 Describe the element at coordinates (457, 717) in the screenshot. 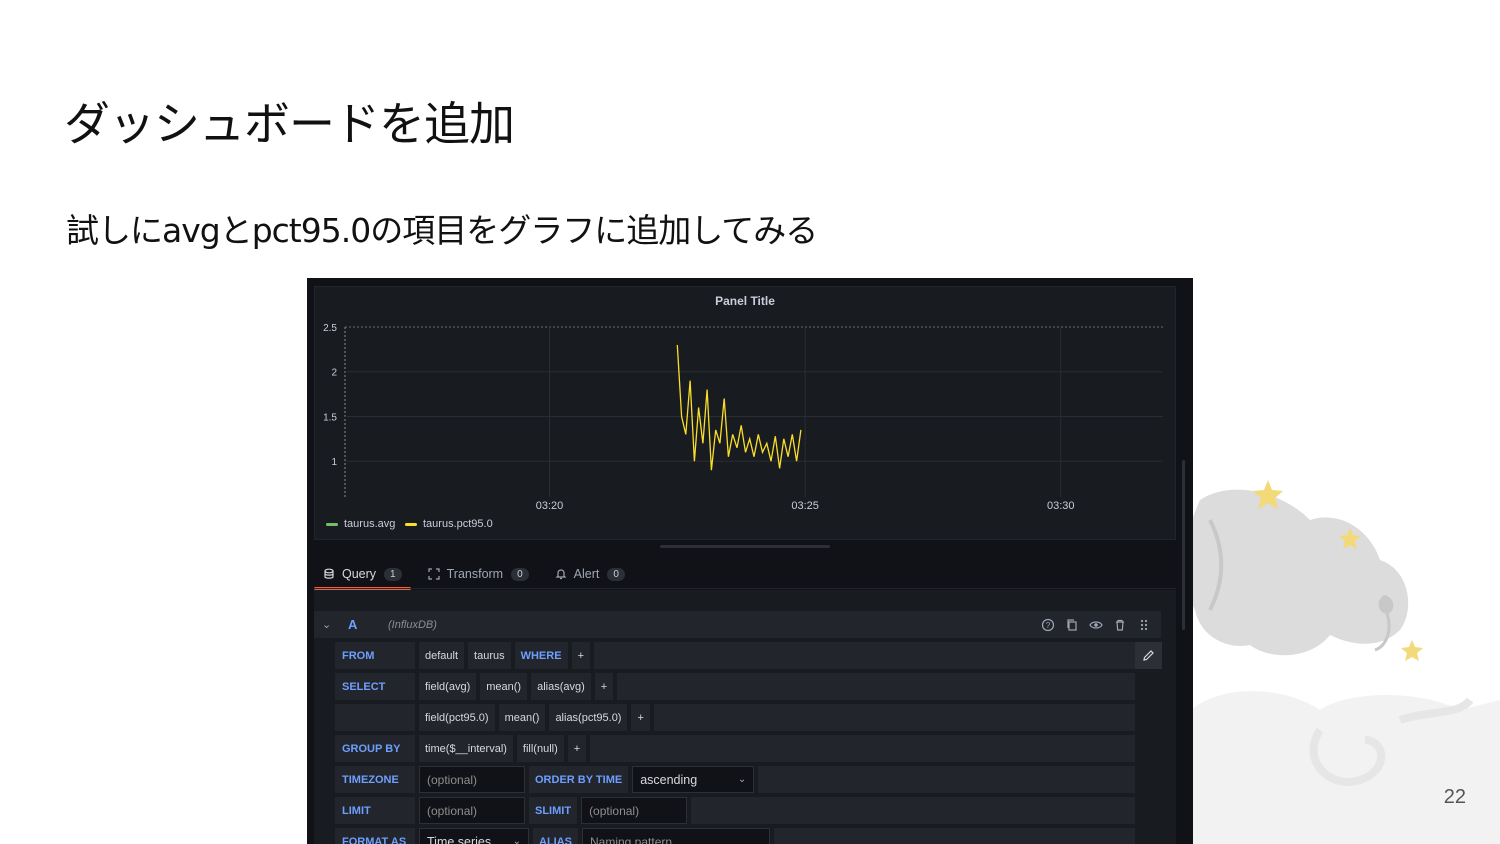

I see `field-segment-pct95: field(pct95.0)` at that location.